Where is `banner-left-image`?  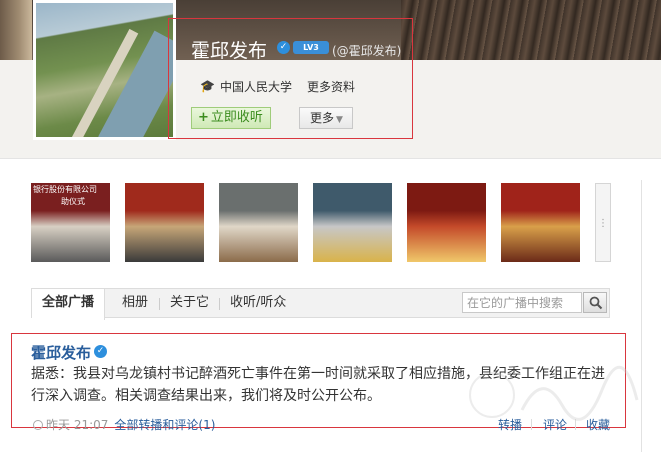
banner-left-image is located at coordinates (16, 30).